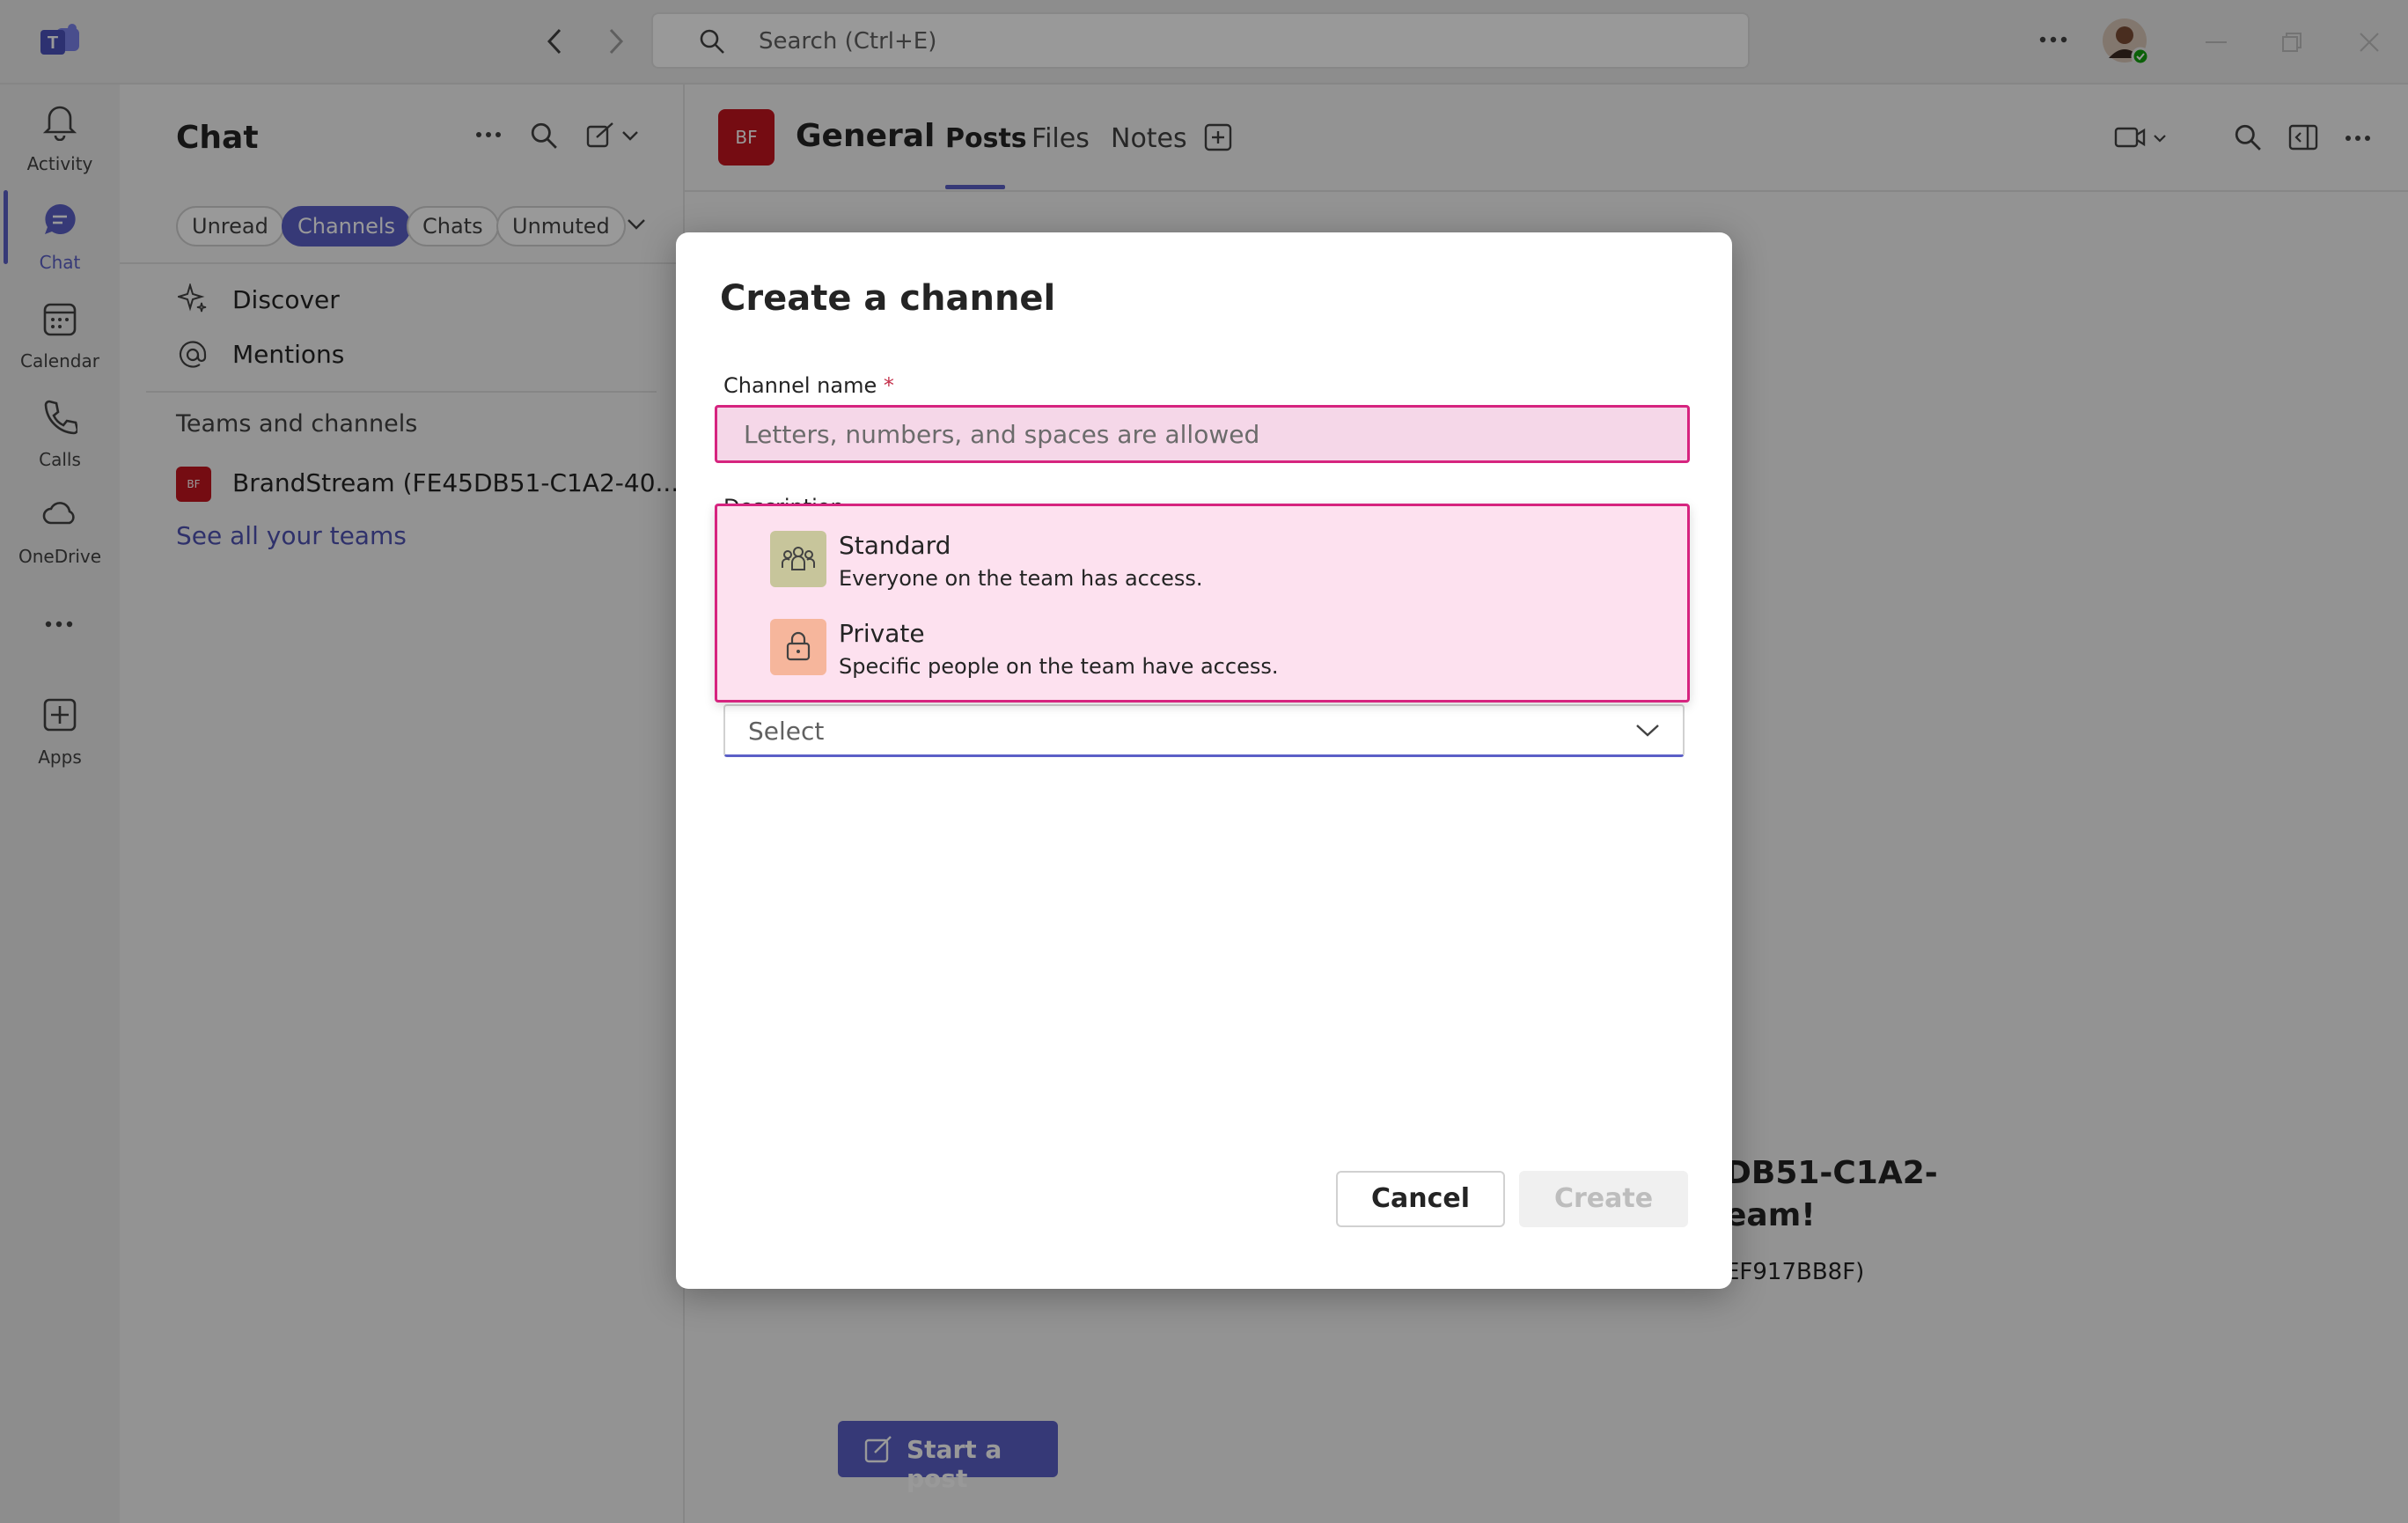 This screenshot has height=1523, width=2408. What do you see at coordinates (1002, 434) in the screenshot?
I see `channel-name-placeholder: Letters, numbers, and spaces are allowed` at bounding box center [1002, 434].